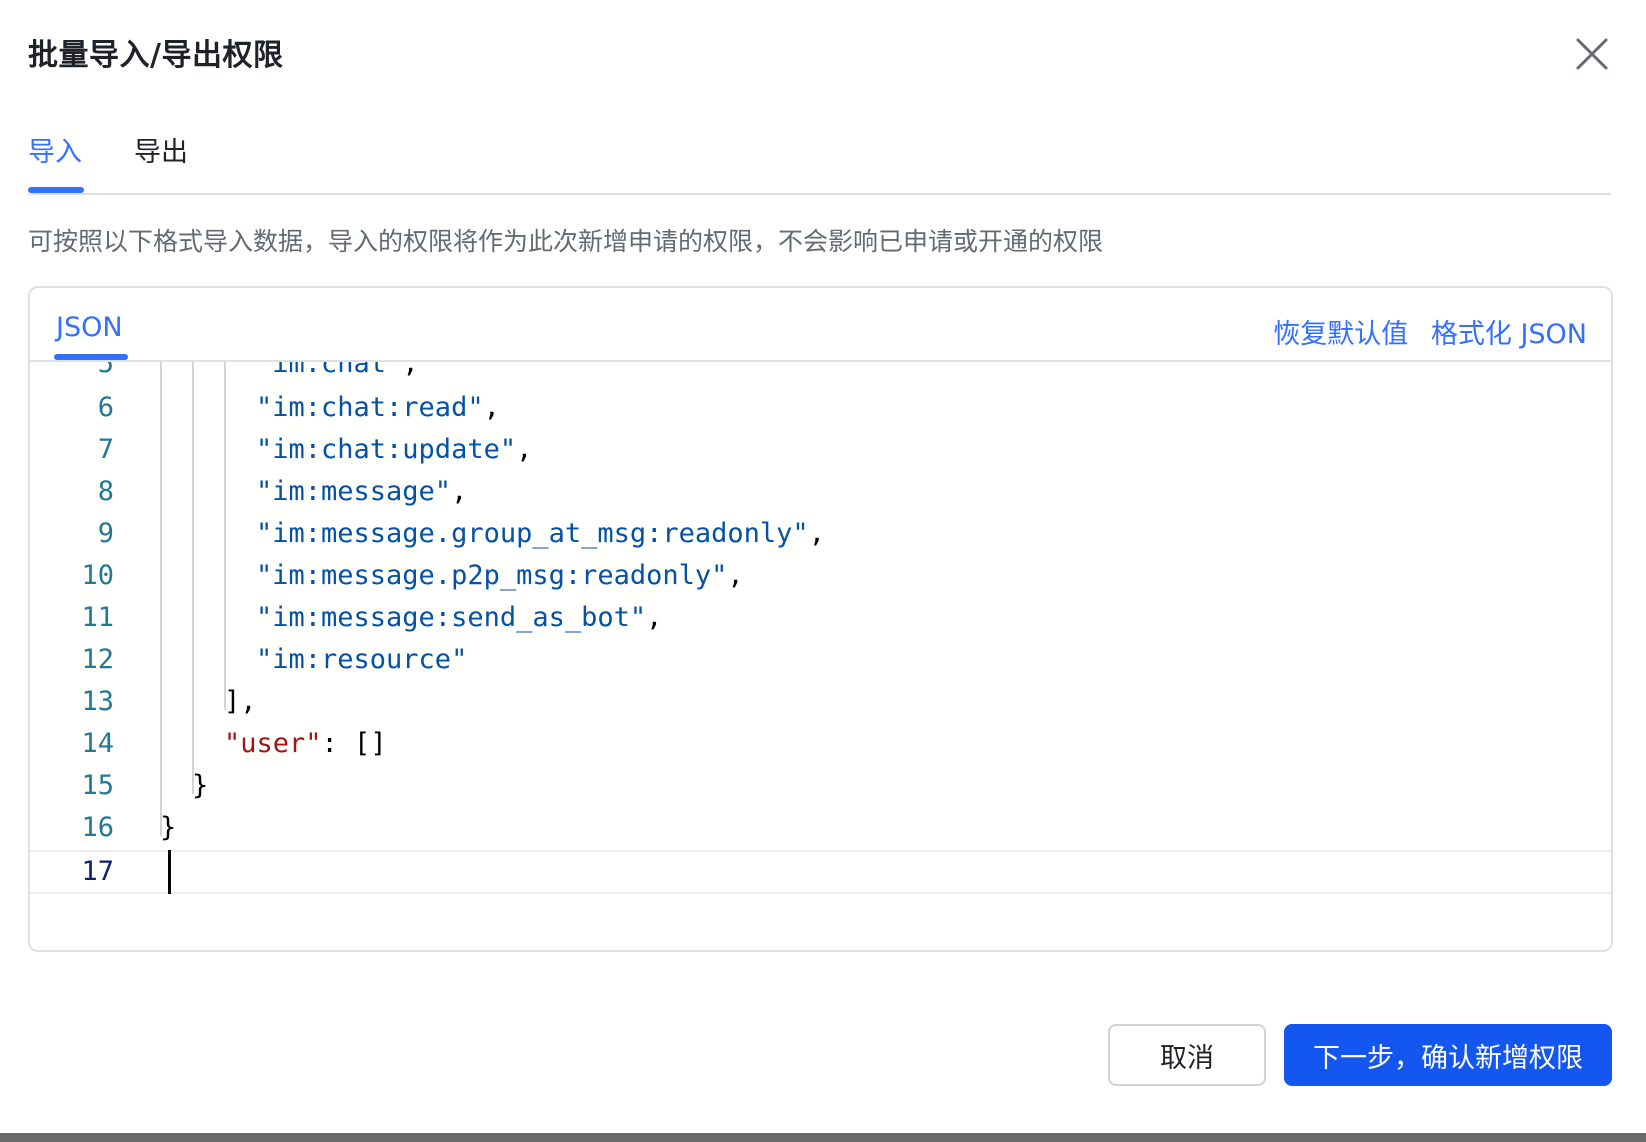 Image resolution: width=1646 pixels, height=1142 pixels. Describe the element at coordinates (105, 449) in the screenshot. I see `line-number: 7` at that location.